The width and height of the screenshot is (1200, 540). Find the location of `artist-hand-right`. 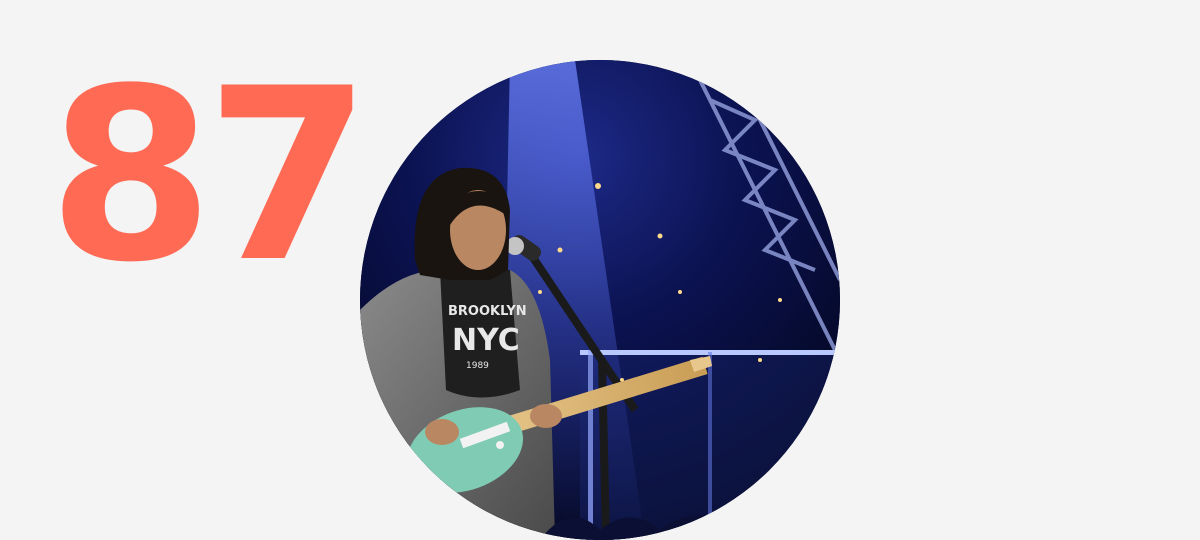

artist-hand-right is located at coordinates (546, 416).